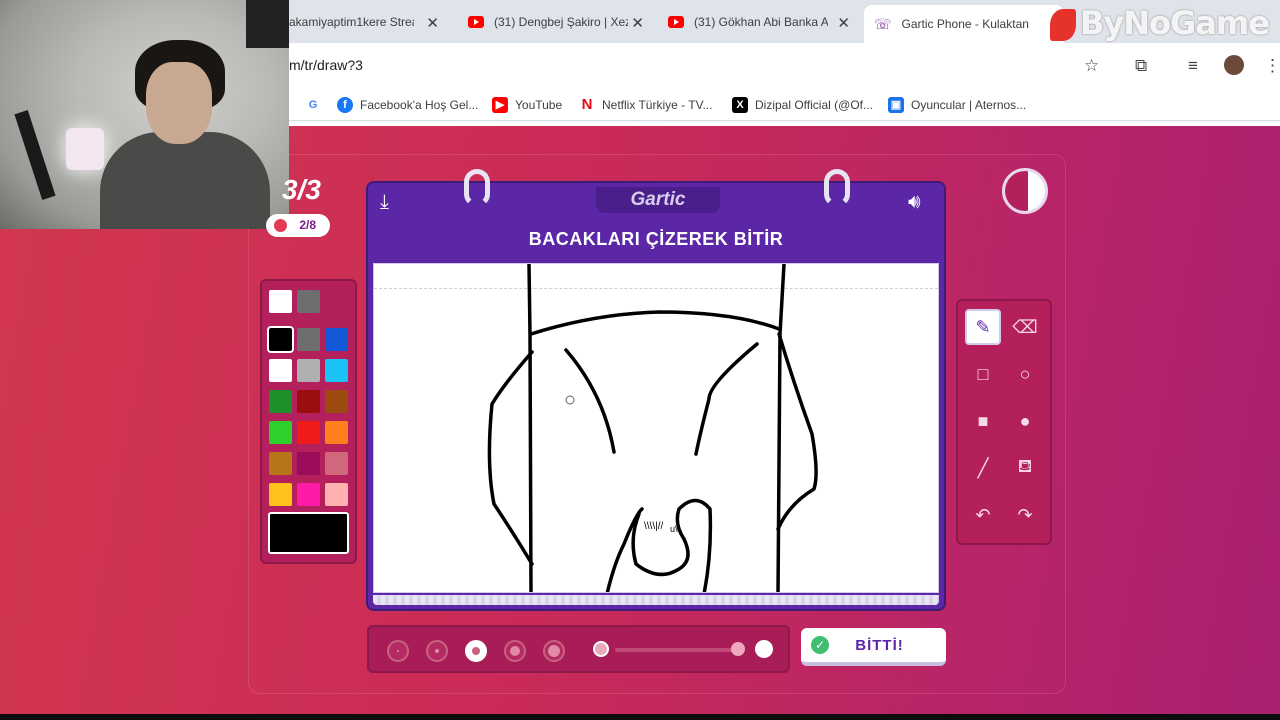 This screenshot has height=720, width=1280. What do you see at coordinates (561, 22) in the screenshot?
I see `tab-title: (31) Dengbej Şakiro | Xez` at bounding box center [561, 22].